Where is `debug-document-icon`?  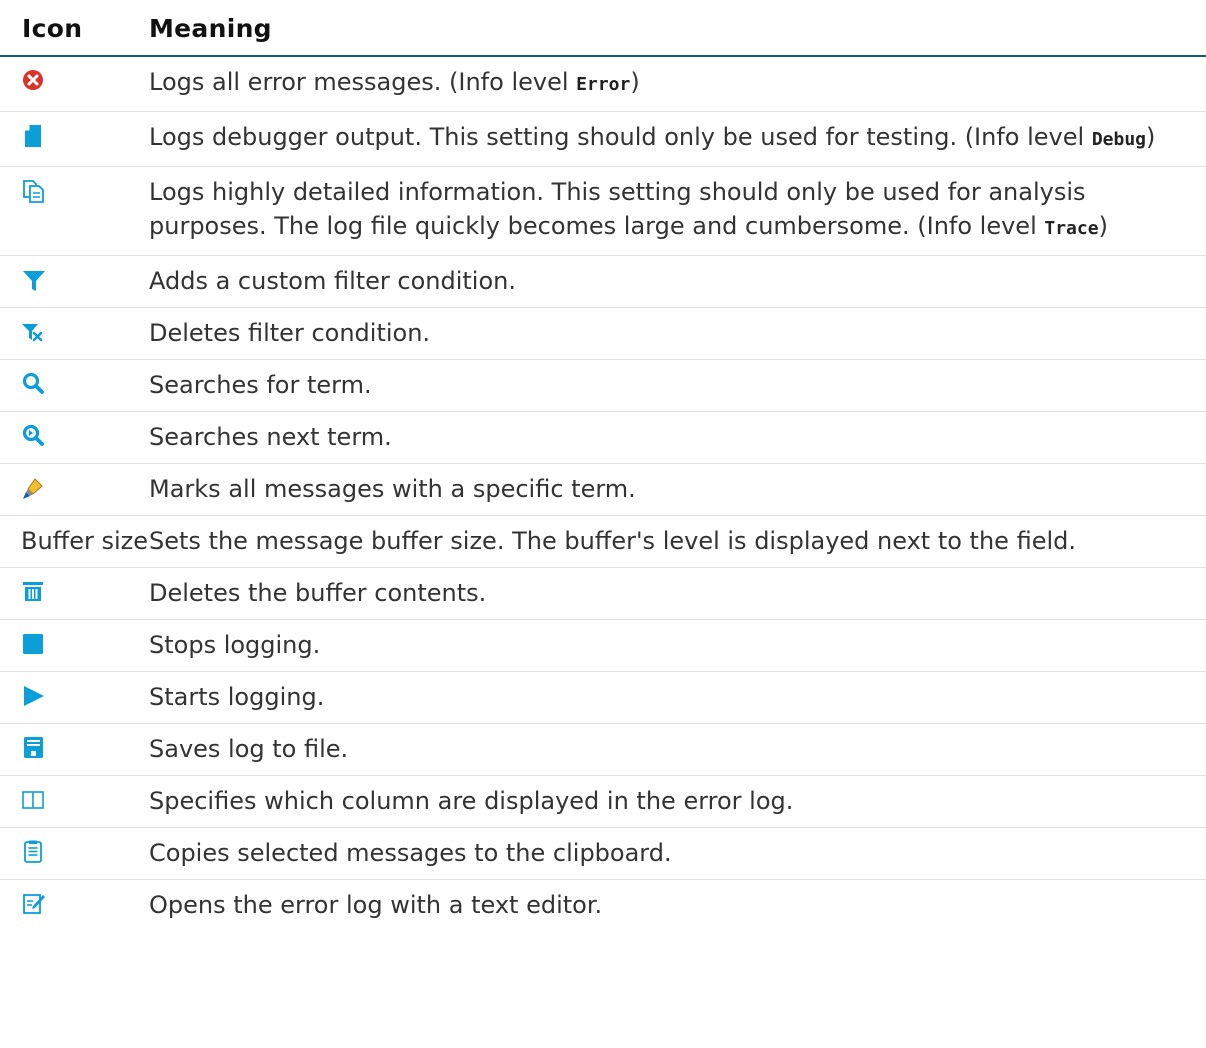
debug-document-icon is located at coordinates (34, 136).